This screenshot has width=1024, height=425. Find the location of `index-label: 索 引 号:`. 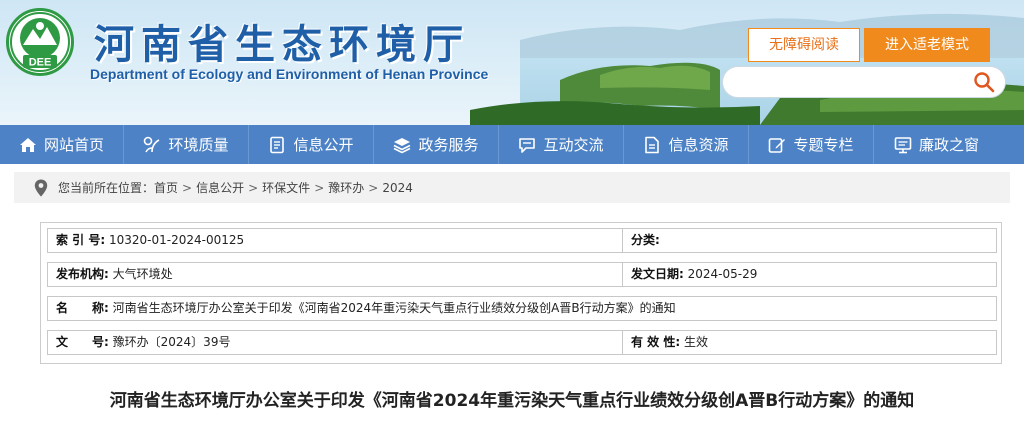

index-label: 索 引 号: is located at coordinates (81, 240).